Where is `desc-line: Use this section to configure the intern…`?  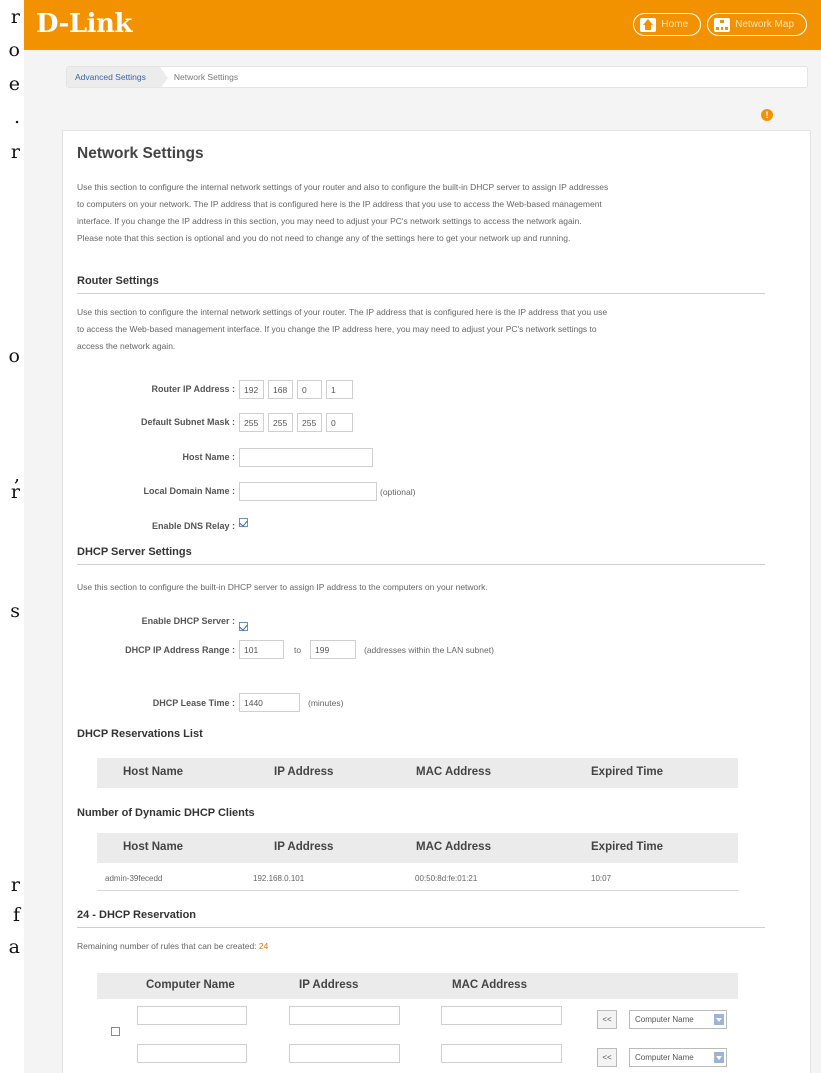
desc-line: Use this section to configure the intern… is located at coordinates (342, 312).